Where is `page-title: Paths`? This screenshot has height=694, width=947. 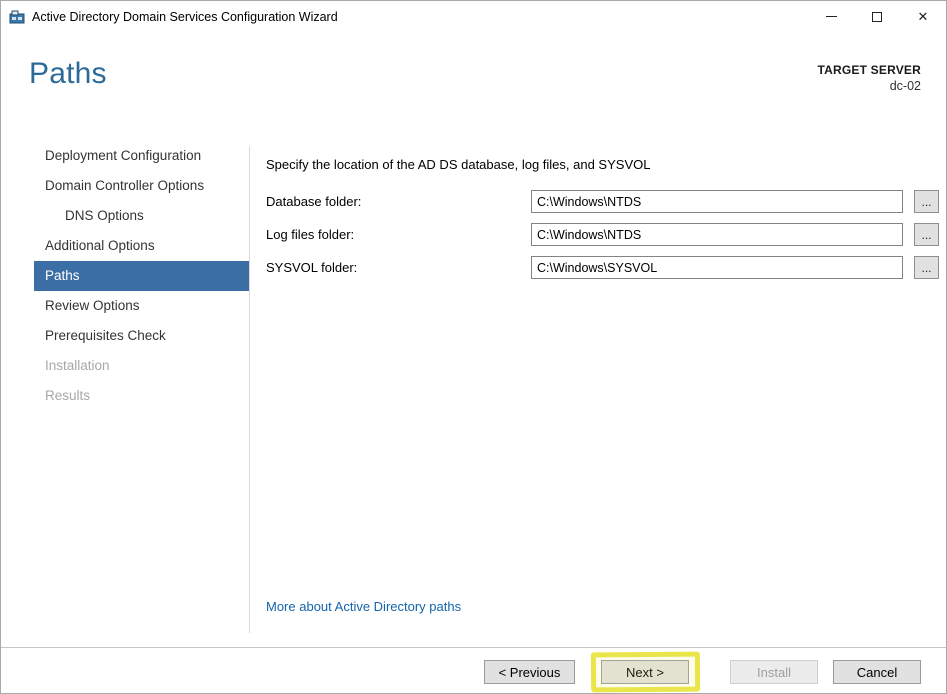 page-title: Paths is located at coordinates (68, 73).